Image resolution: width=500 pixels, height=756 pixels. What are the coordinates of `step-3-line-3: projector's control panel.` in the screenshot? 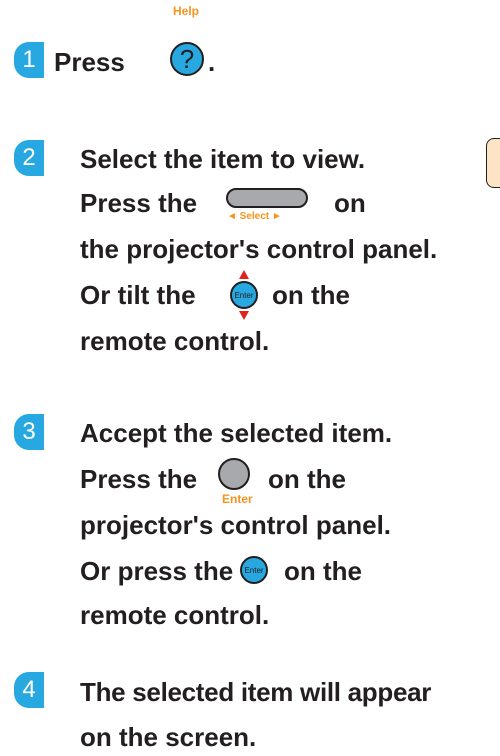 It's located at (236, 525).